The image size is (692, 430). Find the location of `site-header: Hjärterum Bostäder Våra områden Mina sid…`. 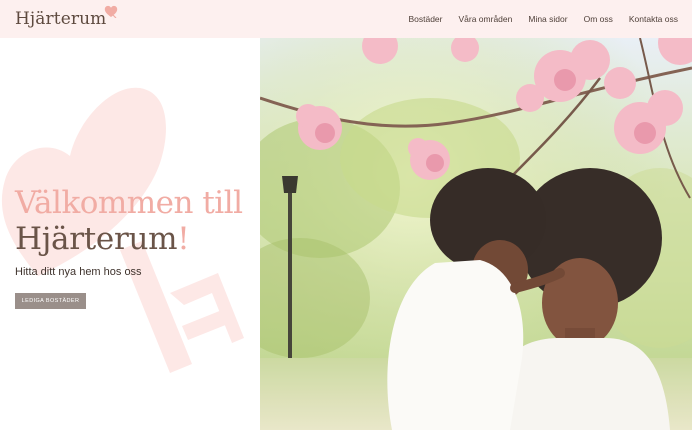

site-header: Hjärterum Bostäder Våra områden Mina sid… is located at coordinates (346, 19).